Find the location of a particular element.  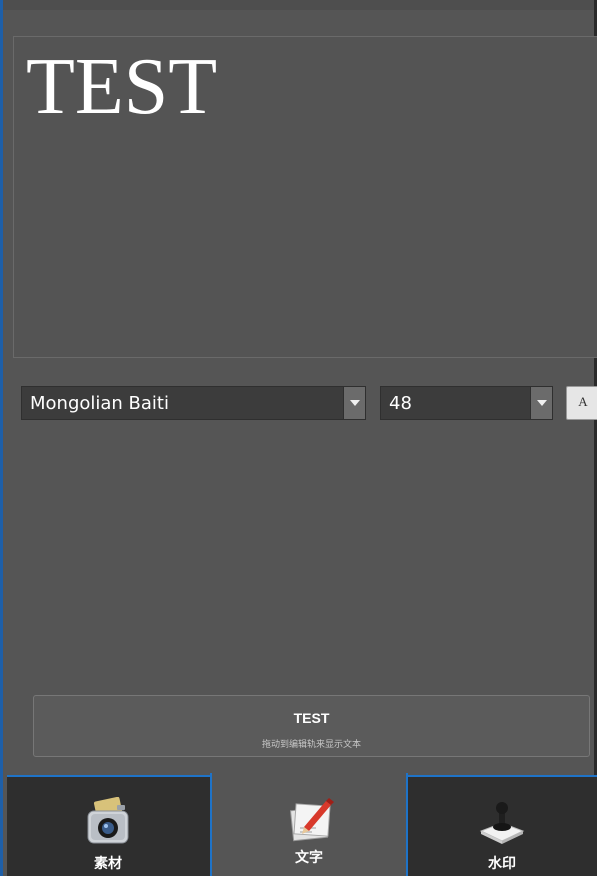

bottom-tab-bar: 素材 文字 水印 is located at coordinates (302, 824).